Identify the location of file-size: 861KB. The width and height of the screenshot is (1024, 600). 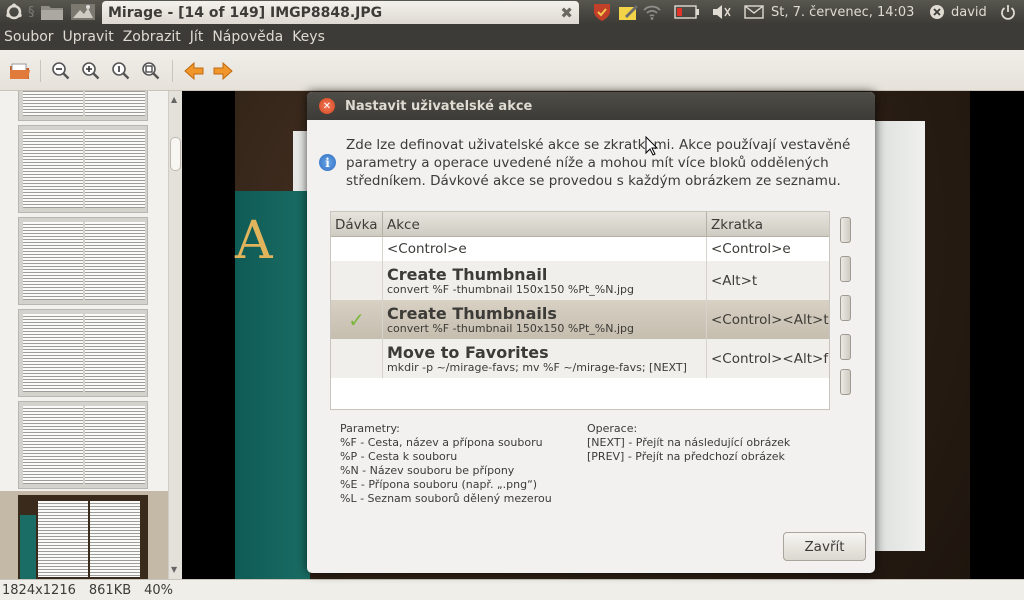
(110, 590).